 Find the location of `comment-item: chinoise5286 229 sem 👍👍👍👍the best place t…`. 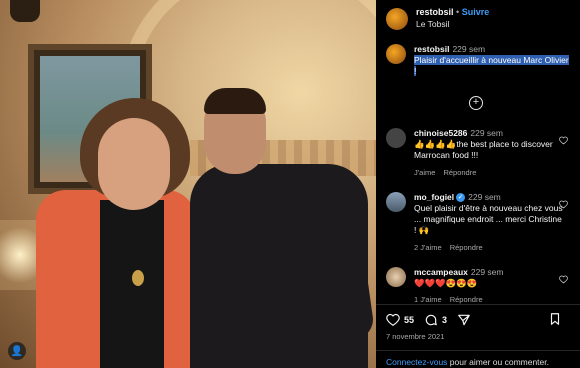

comment-item: chinoise5286 229 sem 👍👍👍👍the best place t… is located at coordinates (479, 153).